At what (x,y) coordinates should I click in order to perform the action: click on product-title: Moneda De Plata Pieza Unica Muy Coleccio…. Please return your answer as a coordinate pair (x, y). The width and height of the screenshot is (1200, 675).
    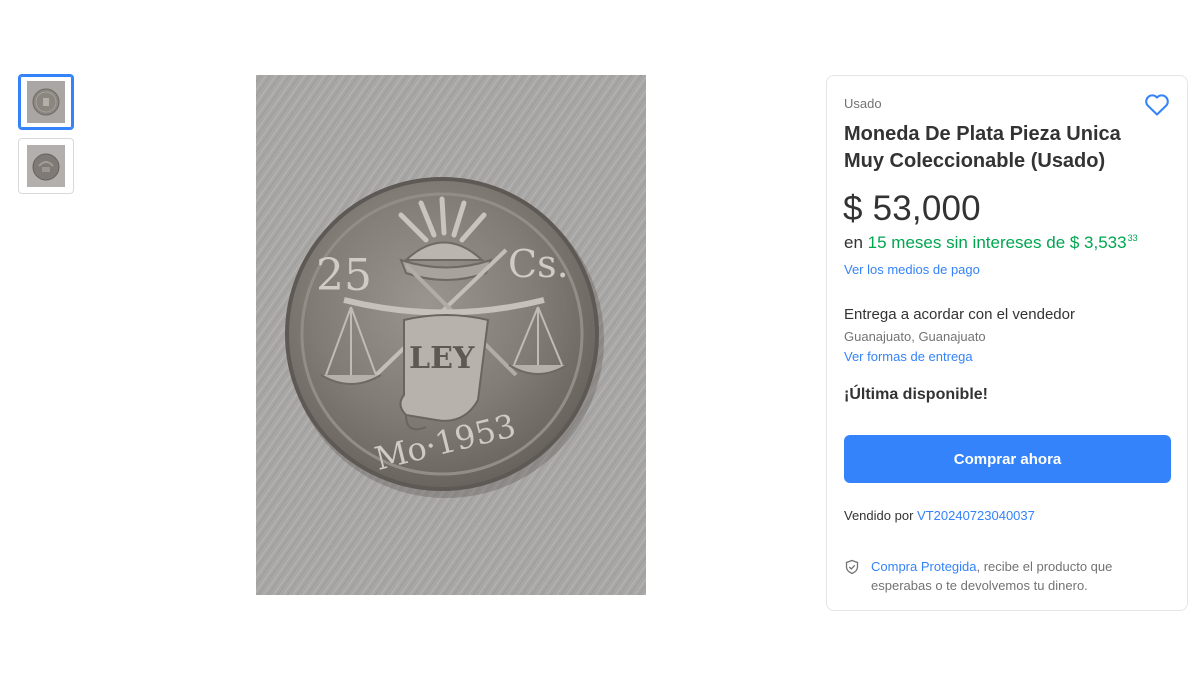
    Looking at the image, I should click on (982, 147).